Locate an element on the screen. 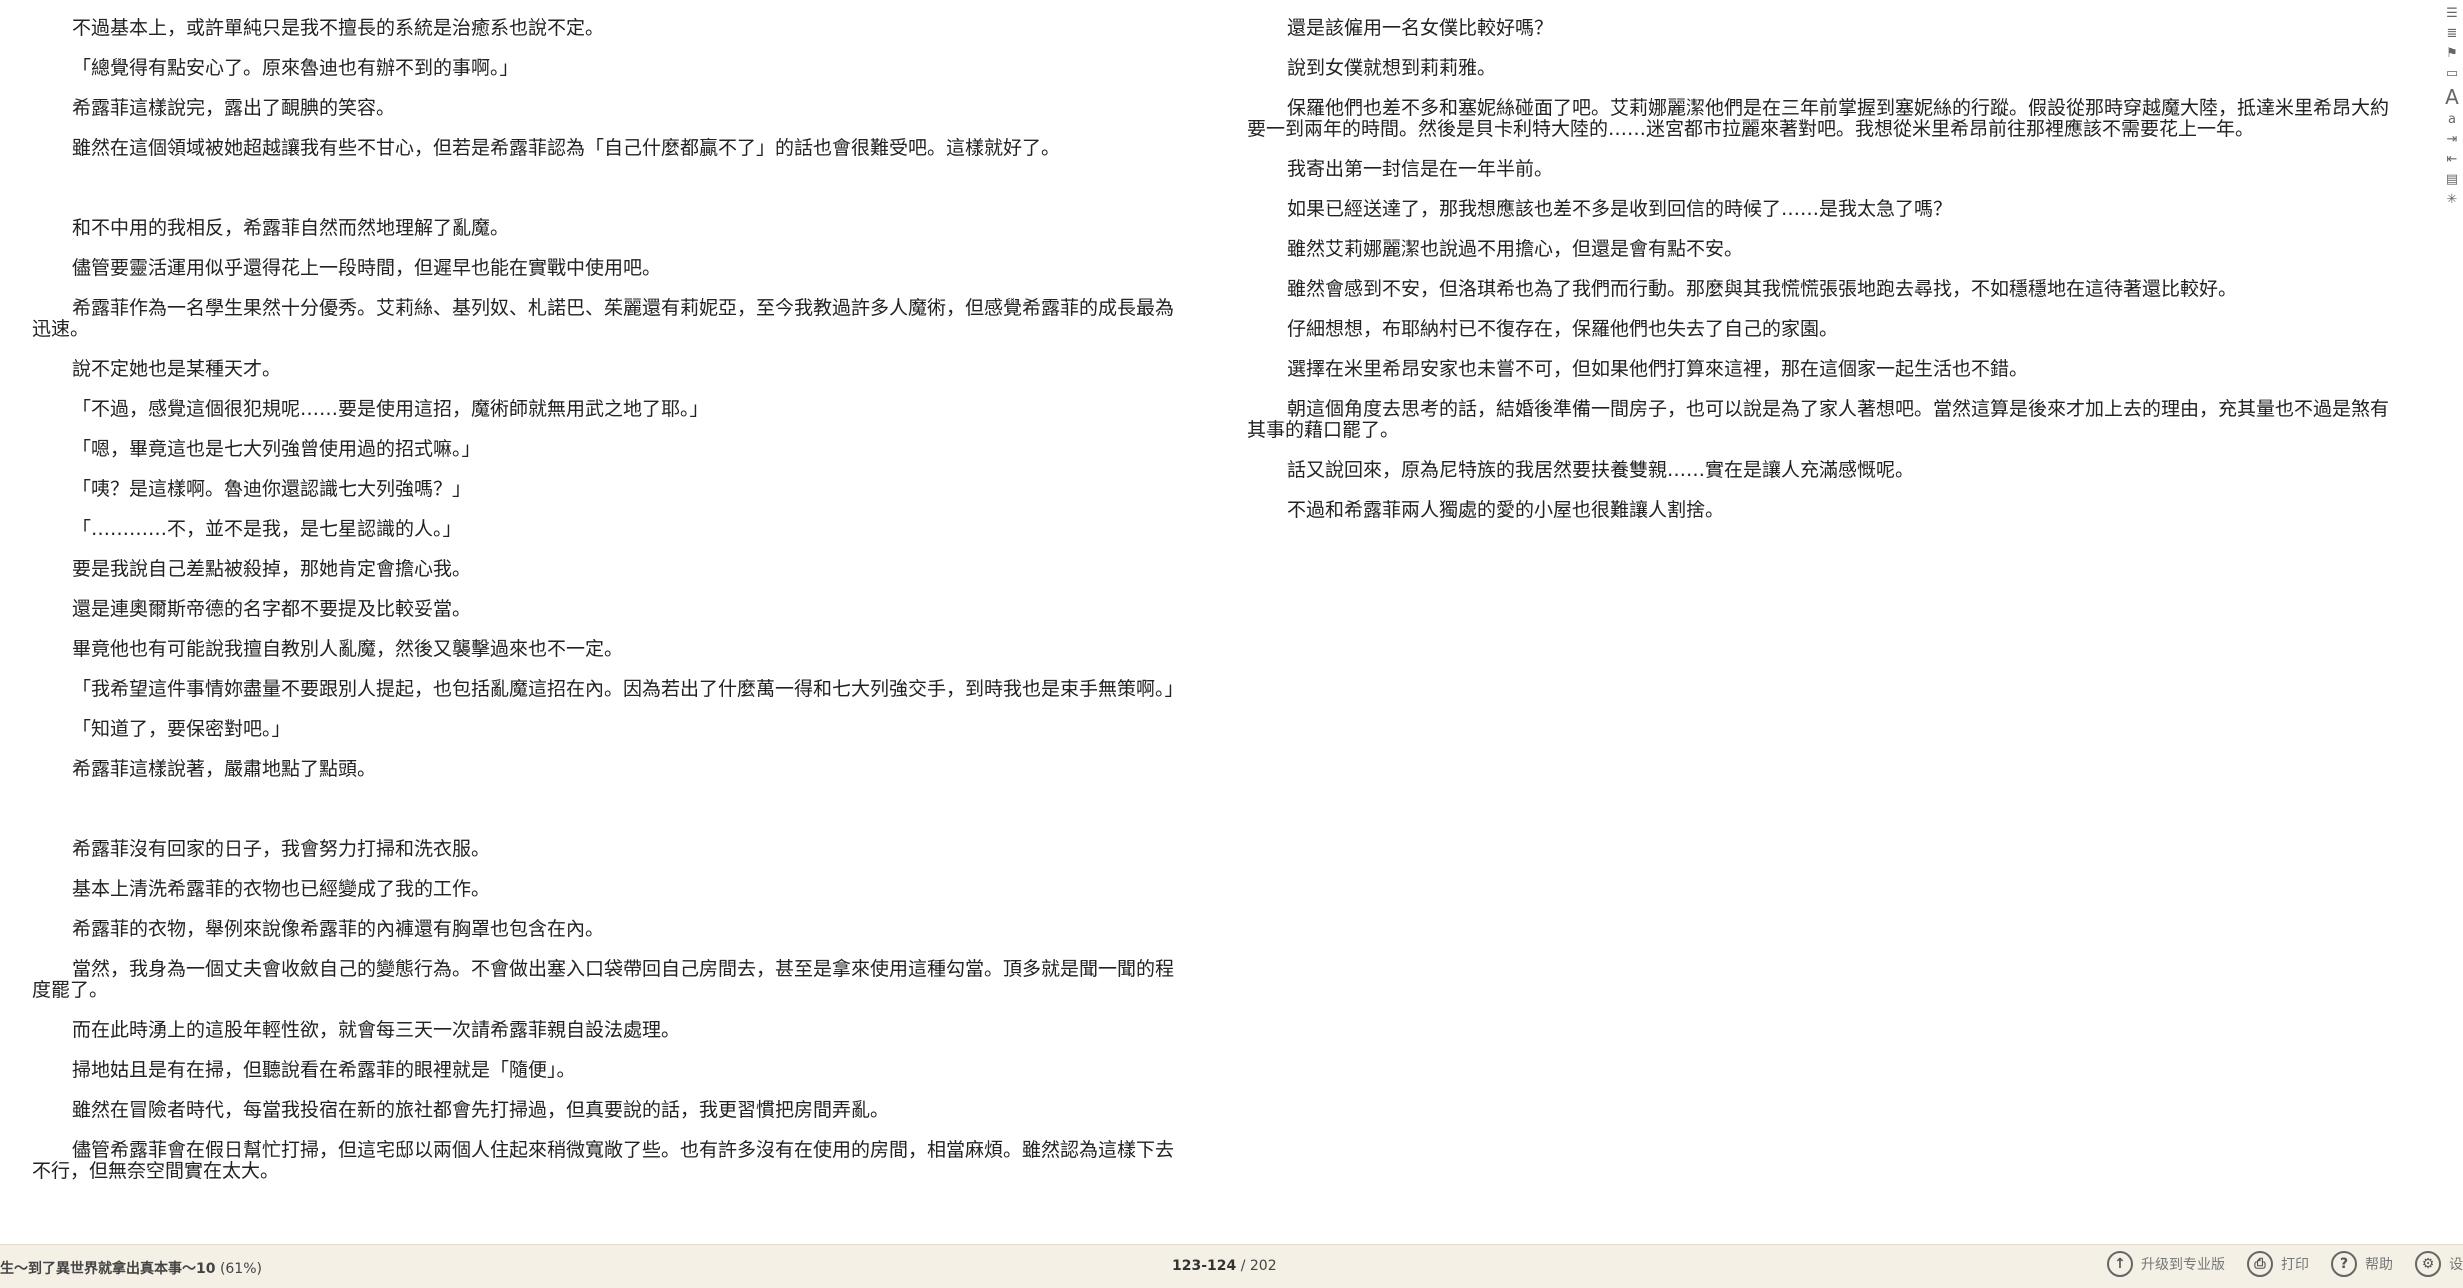  page-indicator: 123-124 / 202 is located at coordinates (1224, 1266).